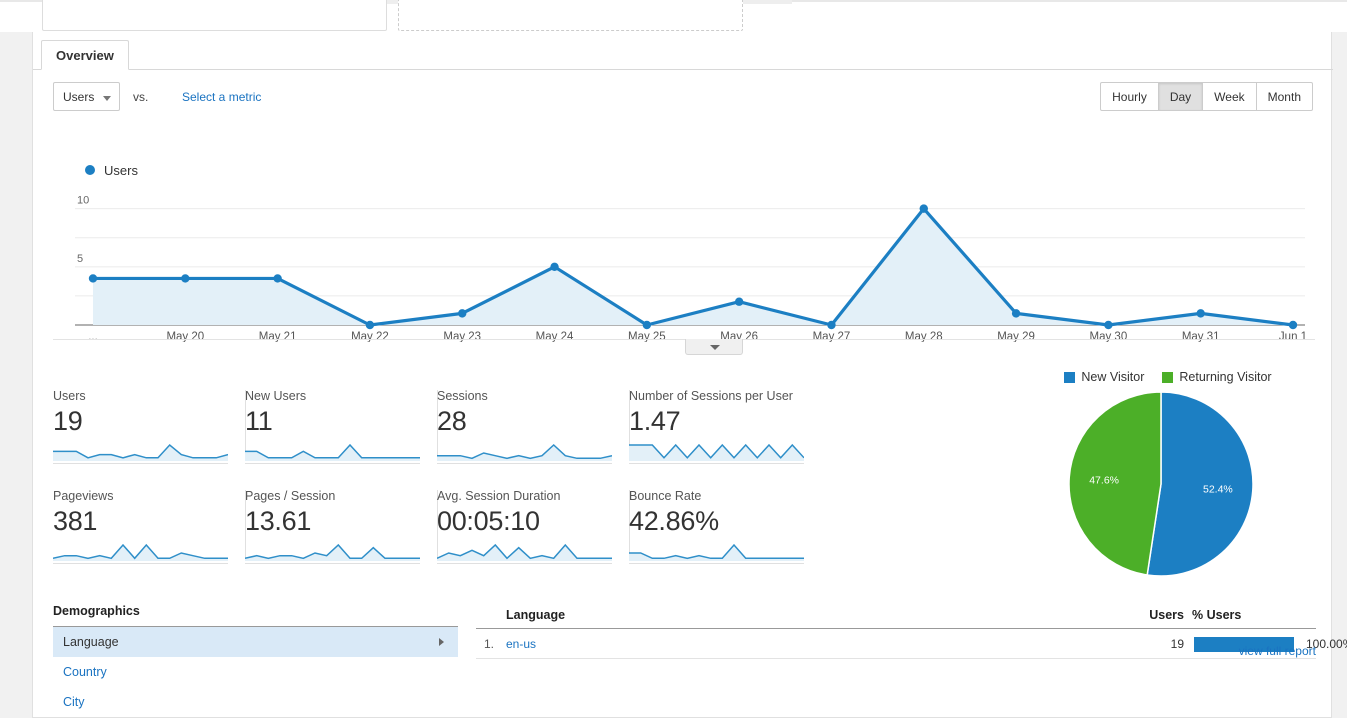 This screenshot has height=718, width=1347. Describe the element at coordinates (1113, 377) in the screenshot. I see `legend-label-new-visitor: New Visitor` at that location.